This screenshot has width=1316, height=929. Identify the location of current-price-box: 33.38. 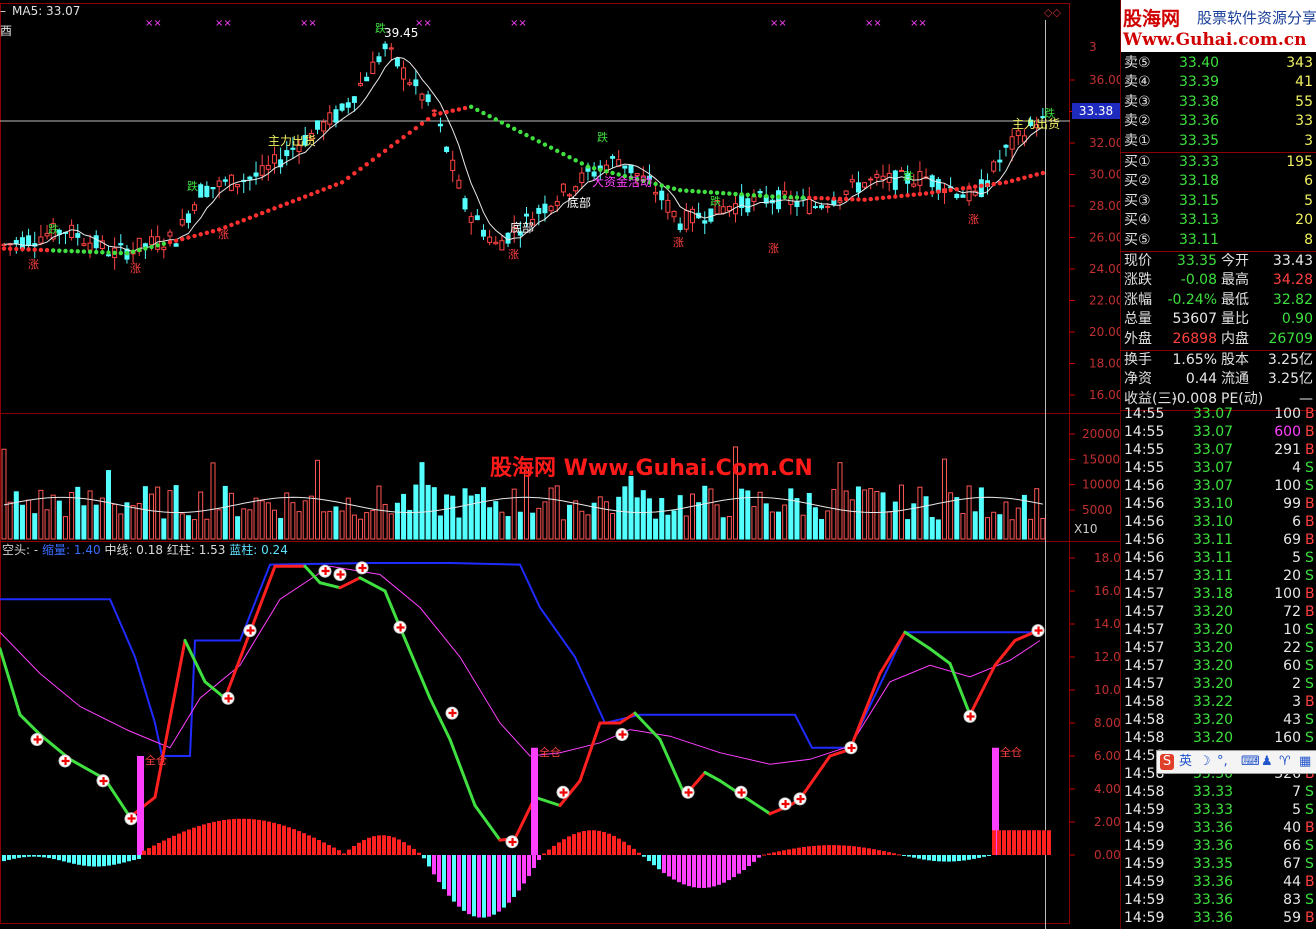
(1096, 111).